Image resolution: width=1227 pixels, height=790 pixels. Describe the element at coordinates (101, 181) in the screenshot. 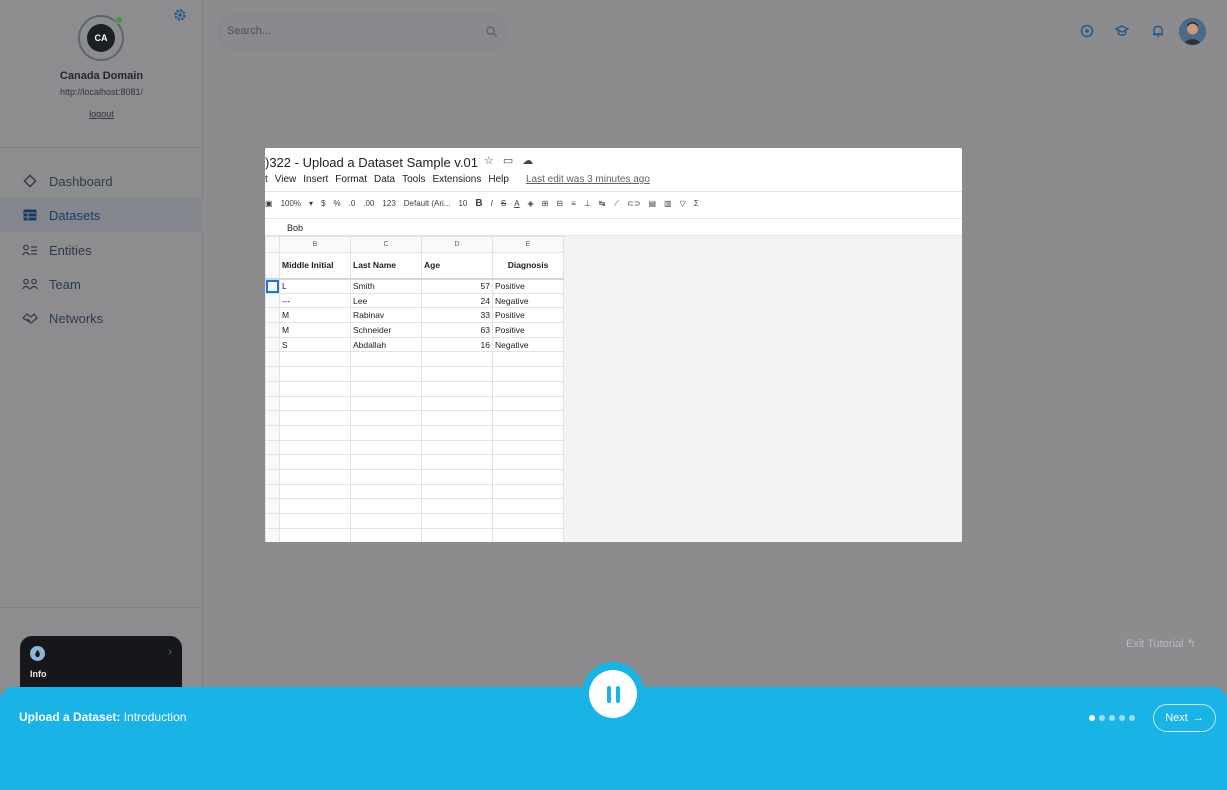

I see `sidebar-item-dashboard: Dashboard` at that location.